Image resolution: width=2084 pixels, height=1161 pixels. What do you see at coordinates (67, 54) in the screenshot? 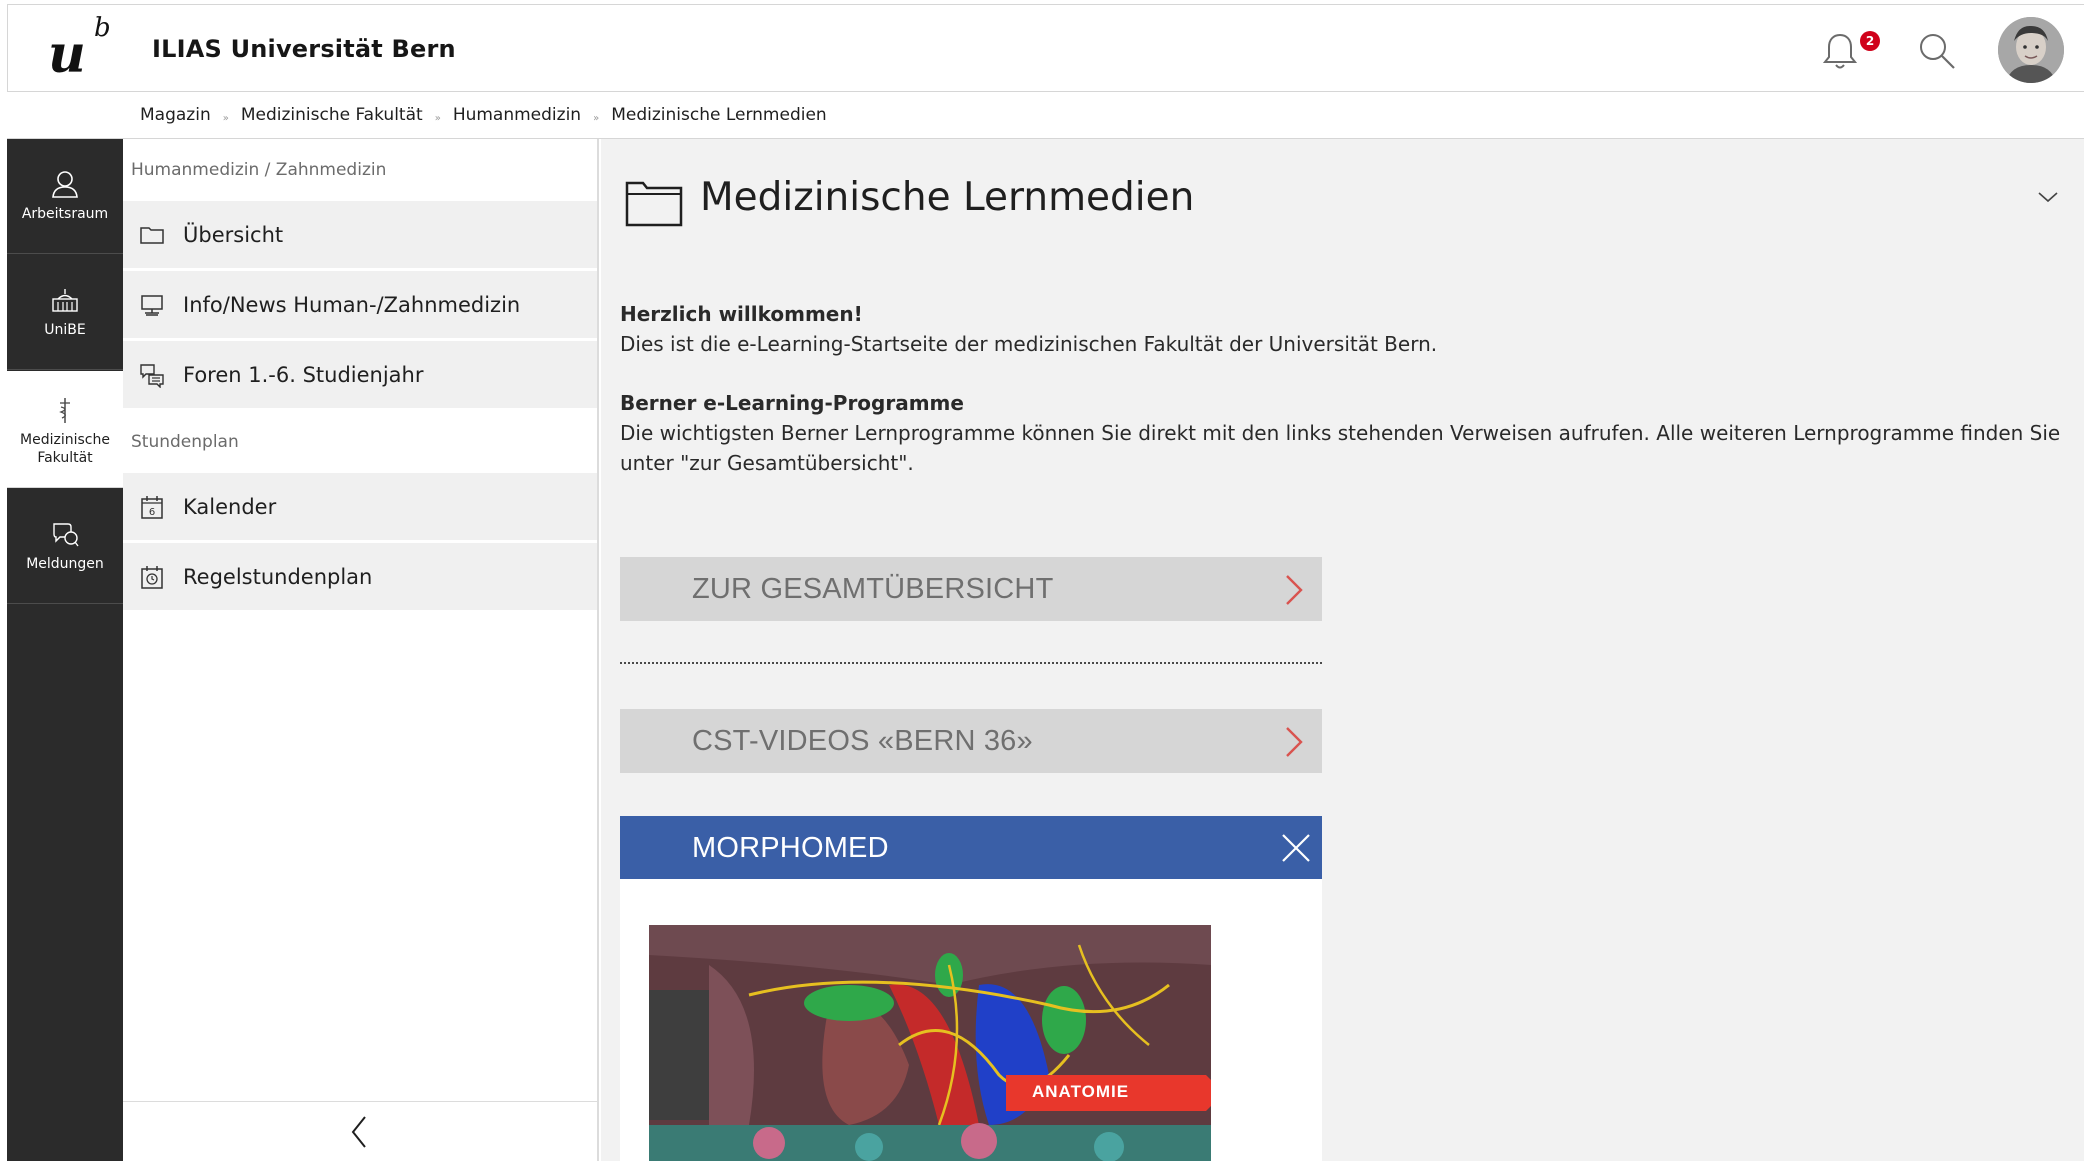
I see `logo-letter: u` at bounding box center [67, 54].